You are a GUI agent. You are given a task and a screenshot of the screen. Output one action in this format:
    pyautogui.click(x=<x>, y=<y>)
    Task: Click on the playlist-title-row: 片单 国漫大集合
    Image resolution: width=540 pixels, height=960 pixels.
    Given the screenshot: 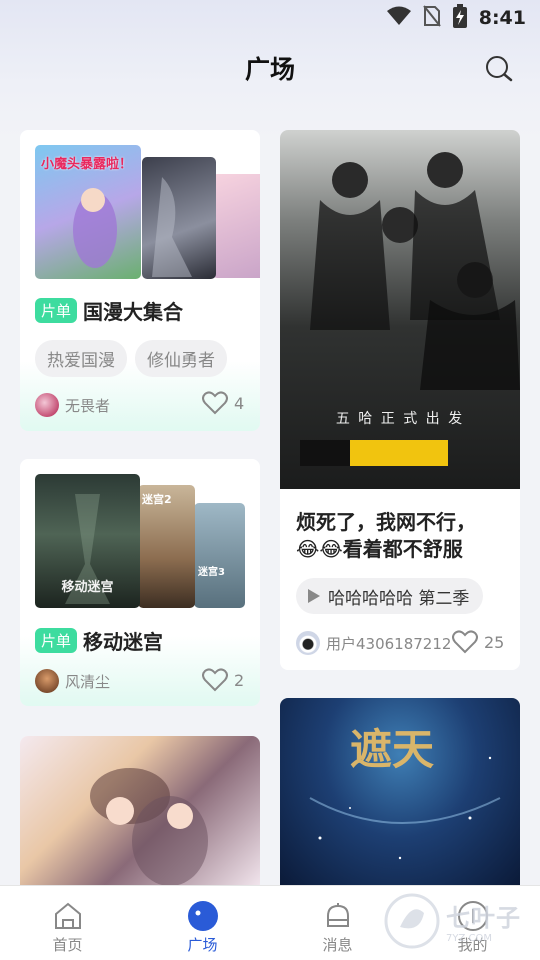 What is the action you would take?
    pyautogui.click(x=109, y=310)
    